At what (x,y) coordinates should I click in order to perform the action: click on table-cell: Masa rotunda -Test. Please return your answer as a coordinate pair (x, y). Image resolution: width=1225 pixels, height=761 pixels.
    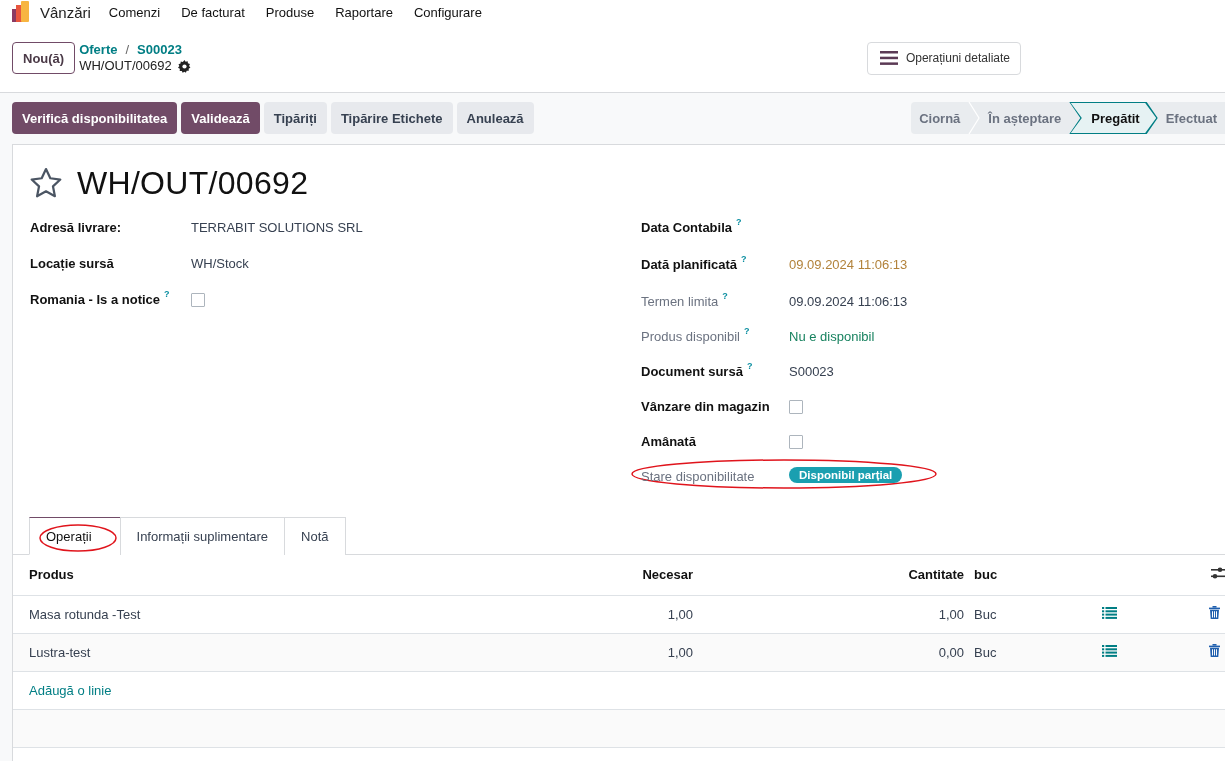
    Looking at the image, I should click on (293, 614).